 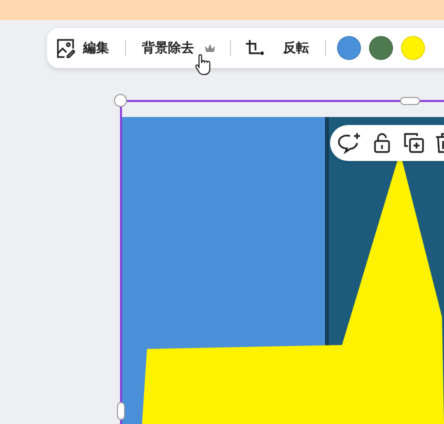 I want to click on crop-icon, so click(x=254, y=48).